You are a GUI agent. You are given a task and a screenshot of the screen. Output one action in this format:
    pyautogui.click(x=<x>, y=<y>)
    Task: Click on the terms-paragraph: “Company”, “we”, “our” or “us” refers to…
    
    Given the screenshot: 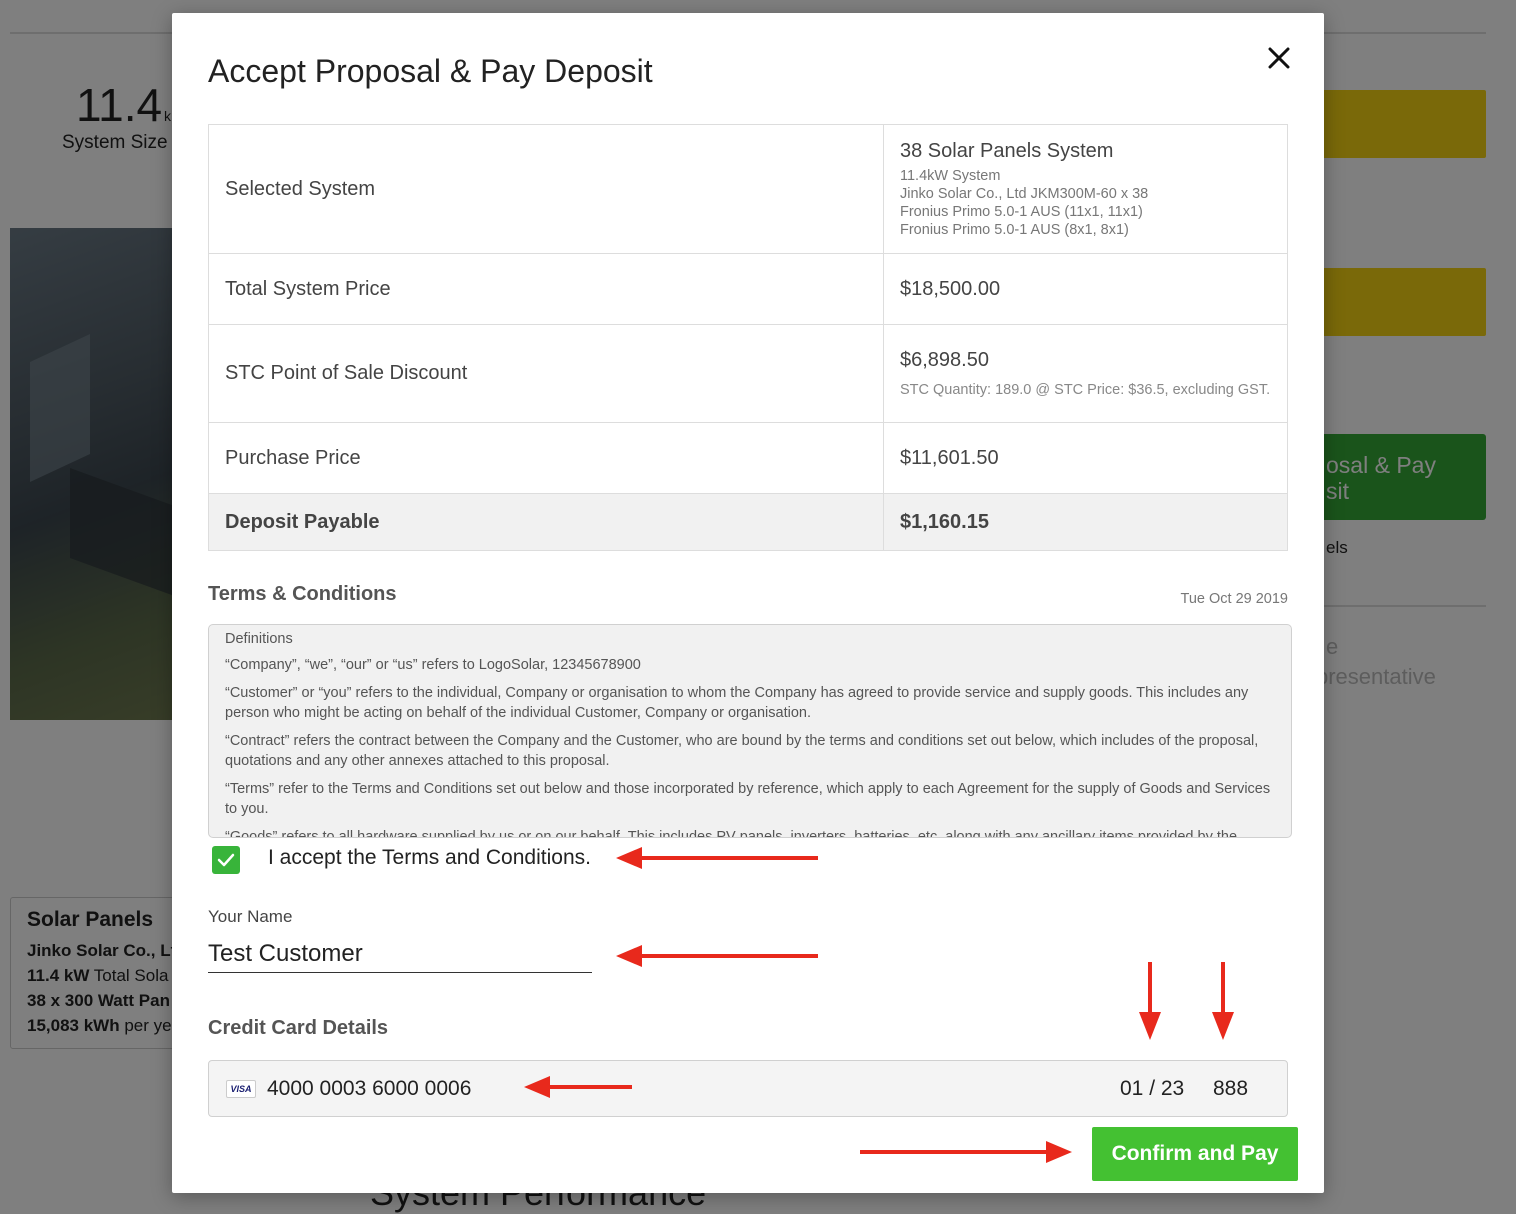 What is the action you would take?
    pyautogui.click(x=433, y=665)
    